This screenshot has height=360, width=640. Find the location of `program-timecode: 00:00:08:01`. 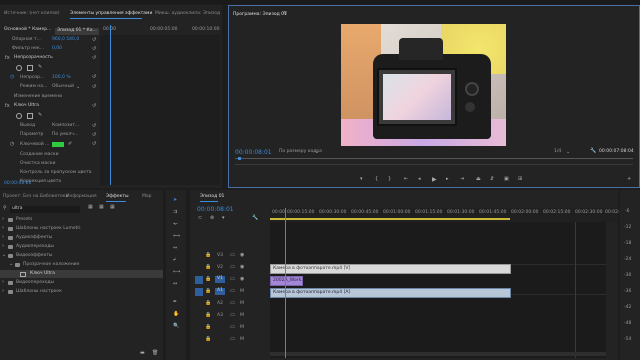

program-timecode: 00:00:08:01 is located at coordinates (253, 153).